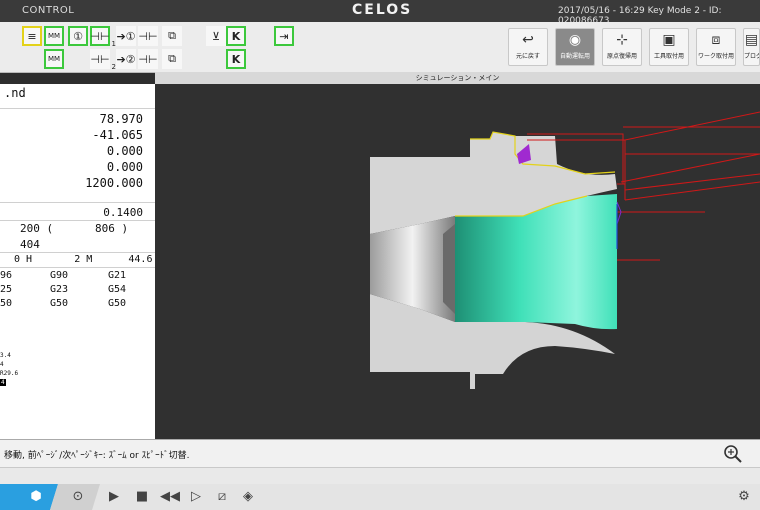 The height and width of the screenshot is (510, 760). I want to click on cube-icon: ⬢, so click(36, 497).